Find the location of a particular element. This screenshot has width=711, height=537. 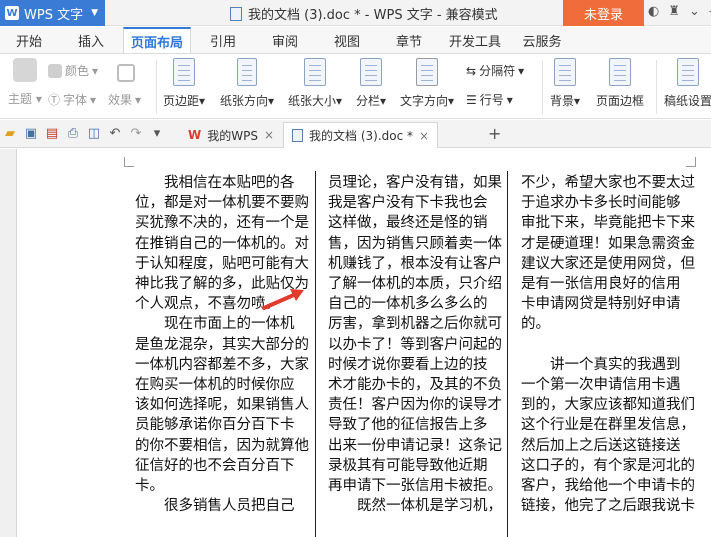

columns-button: 分栏▾ is located at coordinates (371, 83).